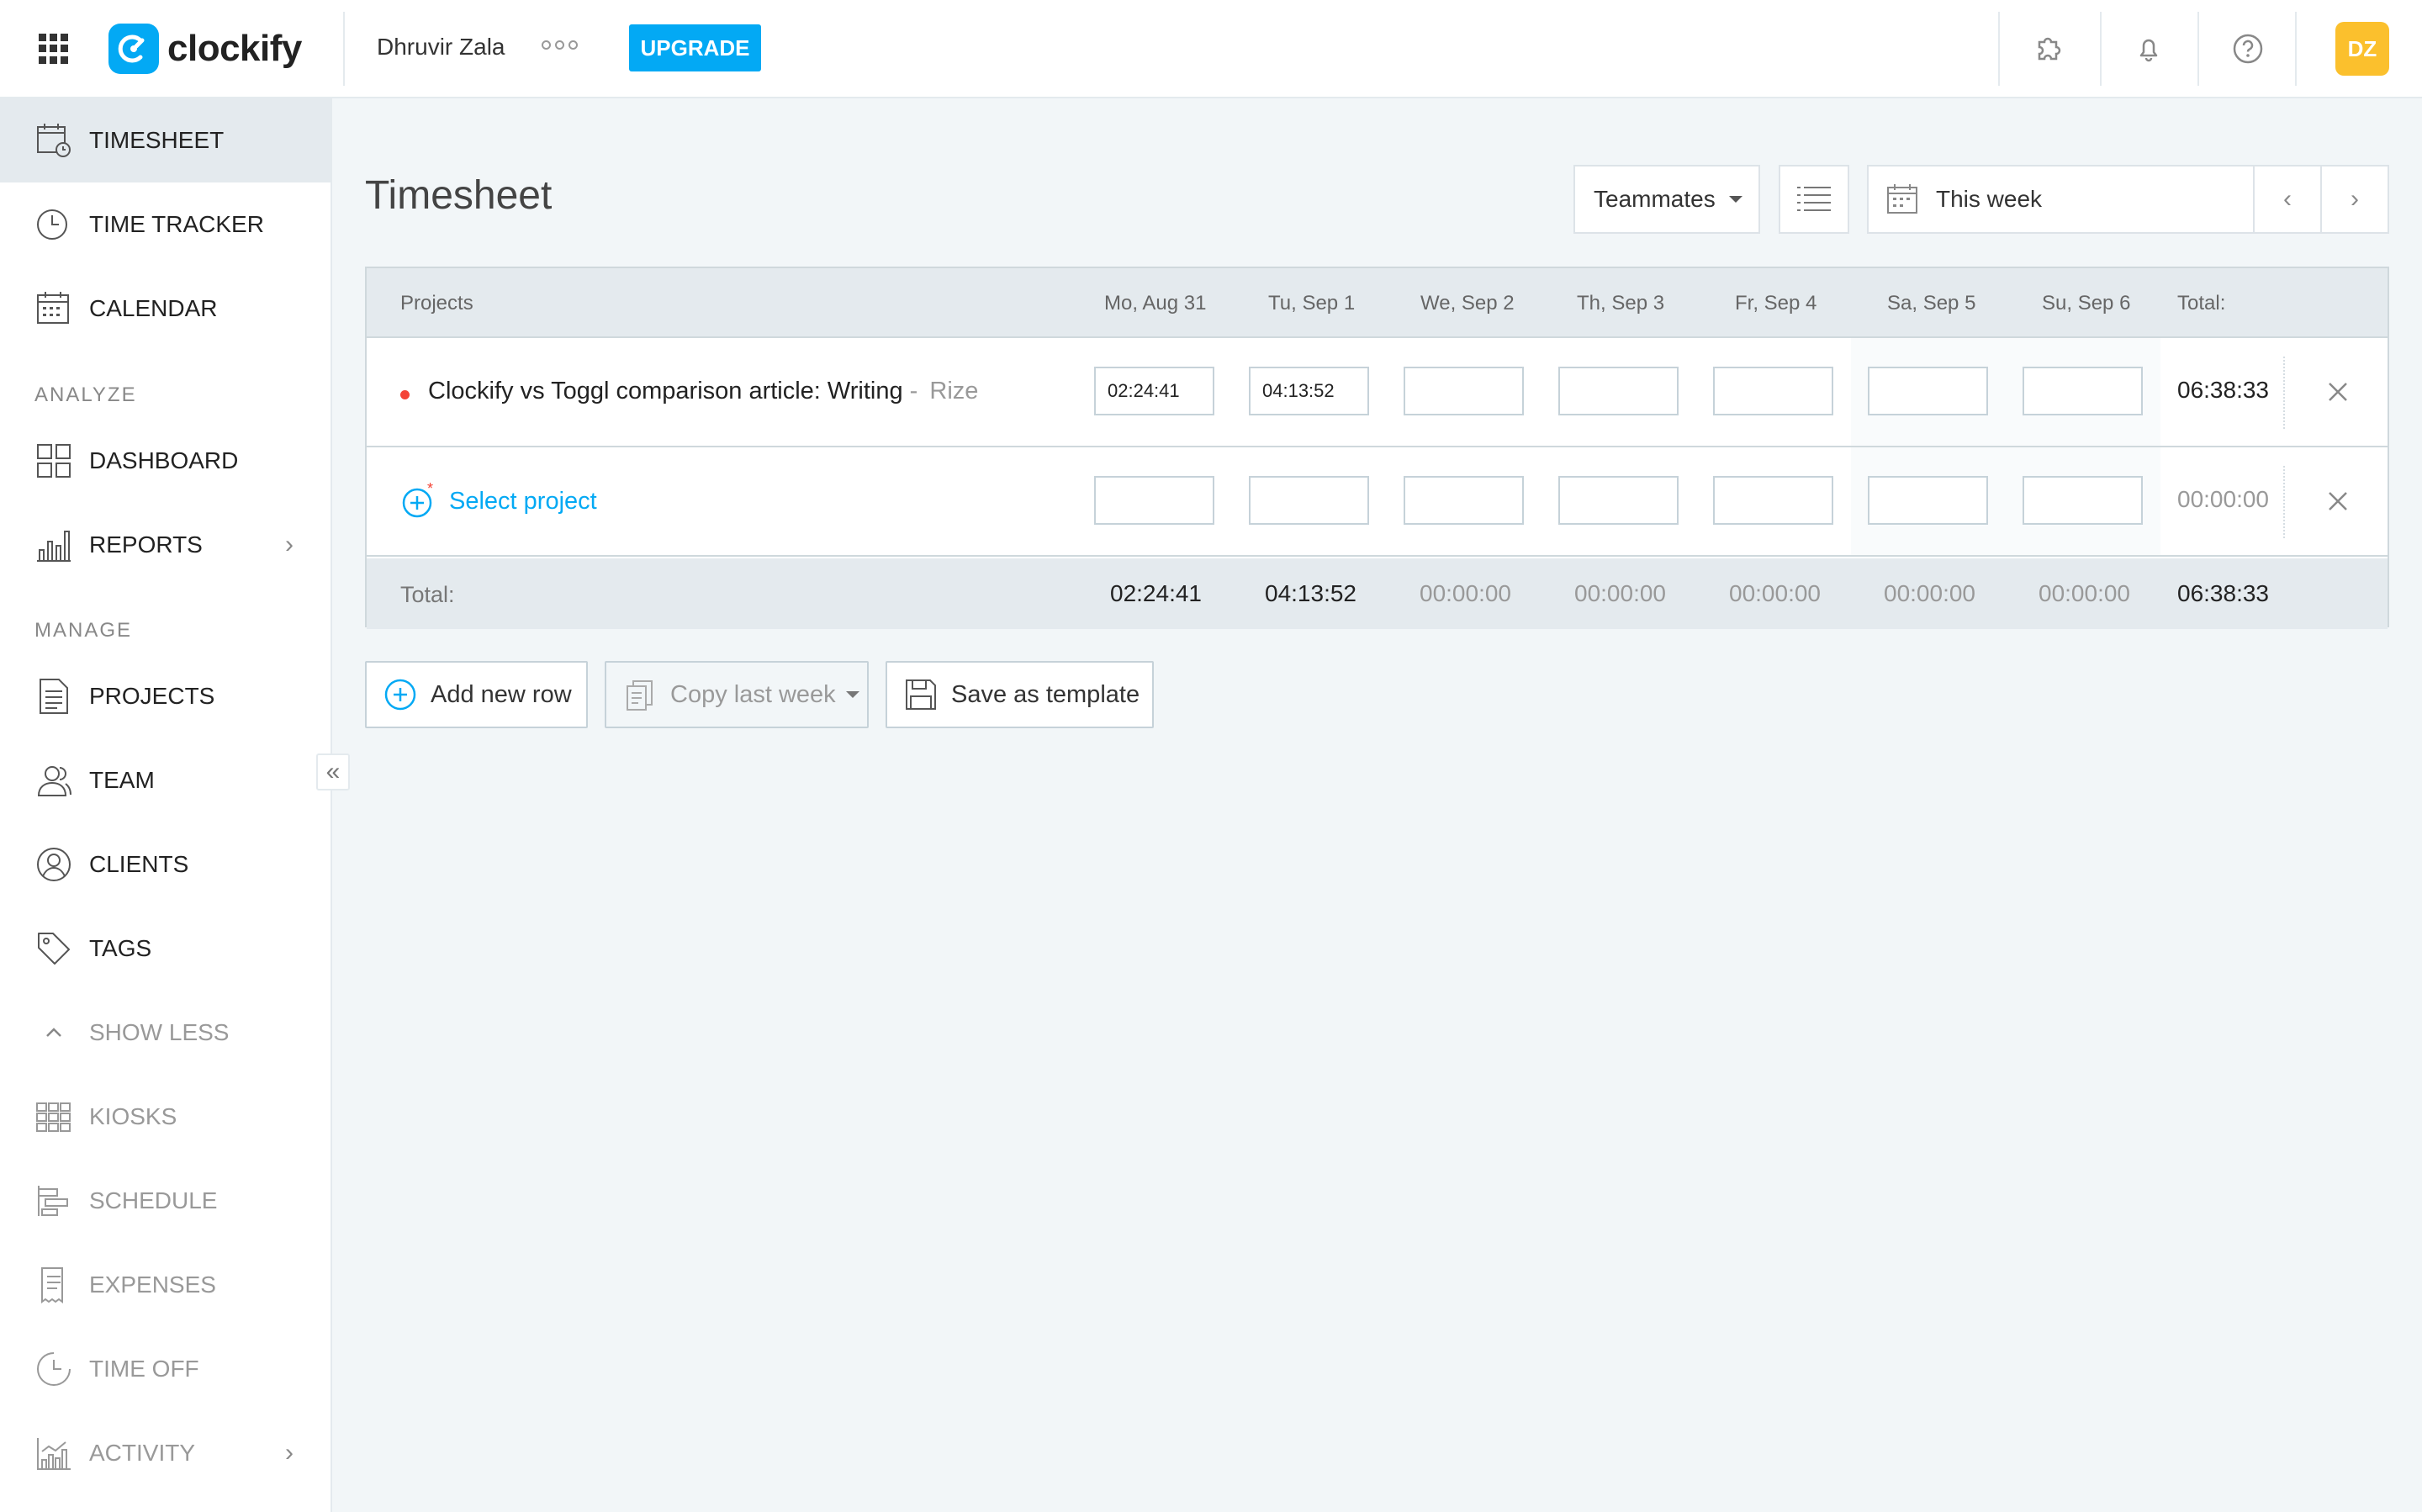 The image size is (2422, 1512). I want to click on kiosk-icon, so click(53, 1117).